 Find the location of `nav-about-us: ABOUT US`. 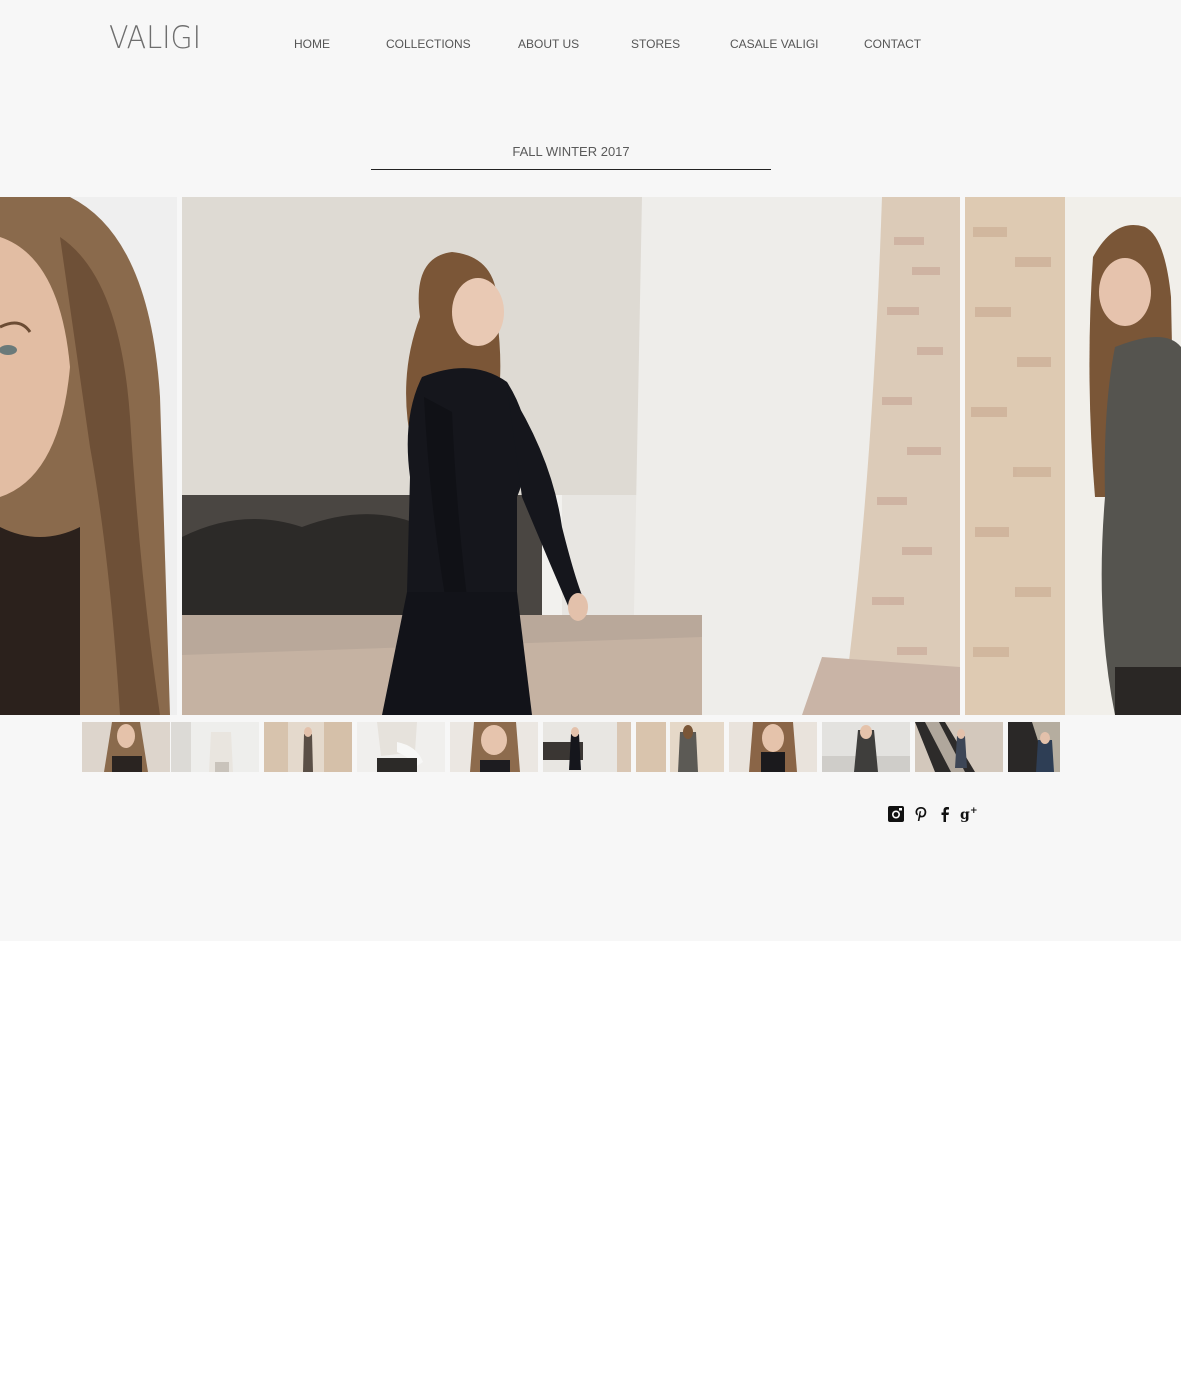

nav-about-us: ABOUT US is located at coordinates (548, 44).